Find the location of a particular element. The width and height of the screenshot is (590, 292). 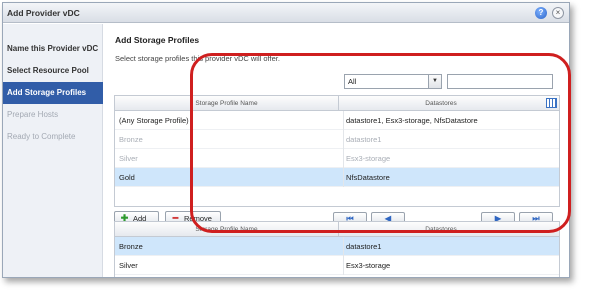

profile-name-cell: (Any Storage Profile) is located at coordinates (154, 120).